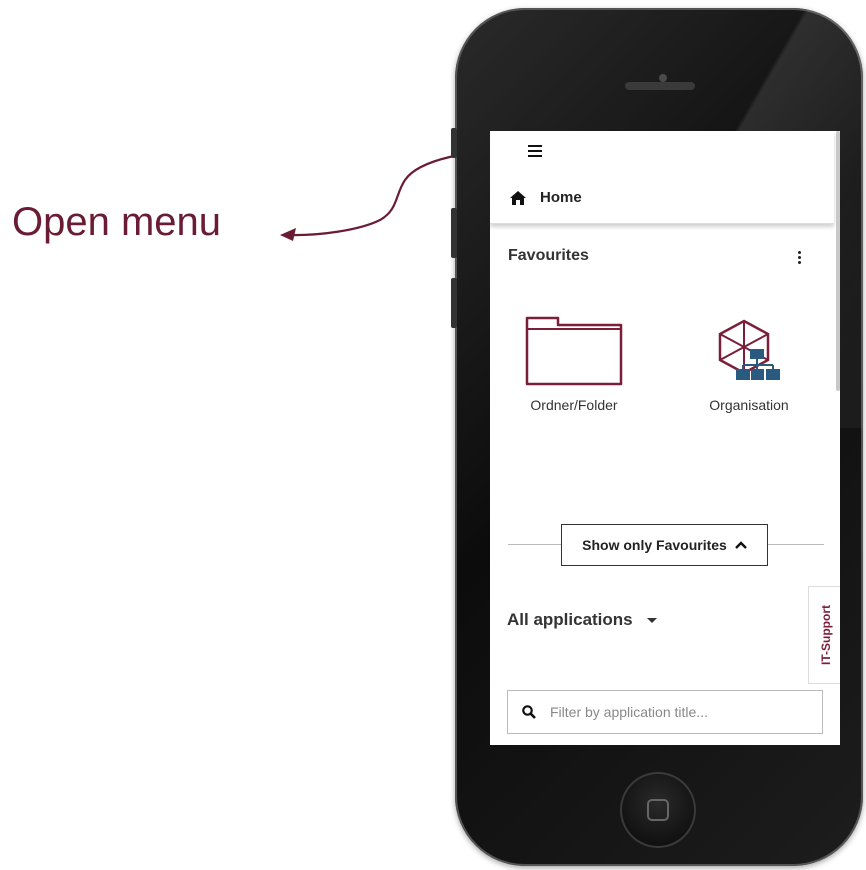 This screenshot has width=866, height=870. I want to click on divider-left, so click(538, 544).